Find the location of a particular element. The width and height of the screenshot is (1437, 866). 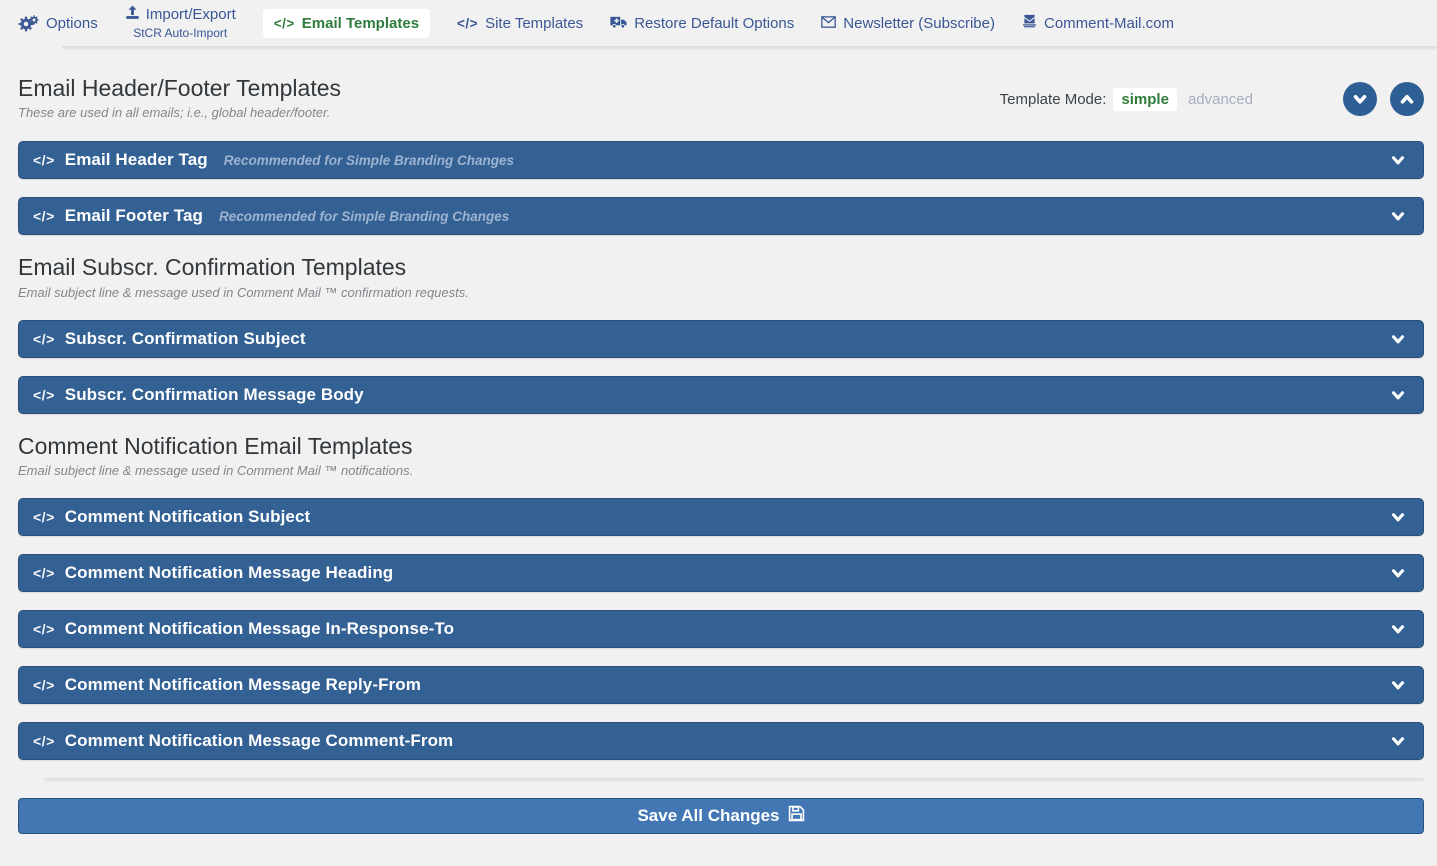

nav-item-comment-mail-com: Comment-Mail.com is located at coordinates (1098, 23).